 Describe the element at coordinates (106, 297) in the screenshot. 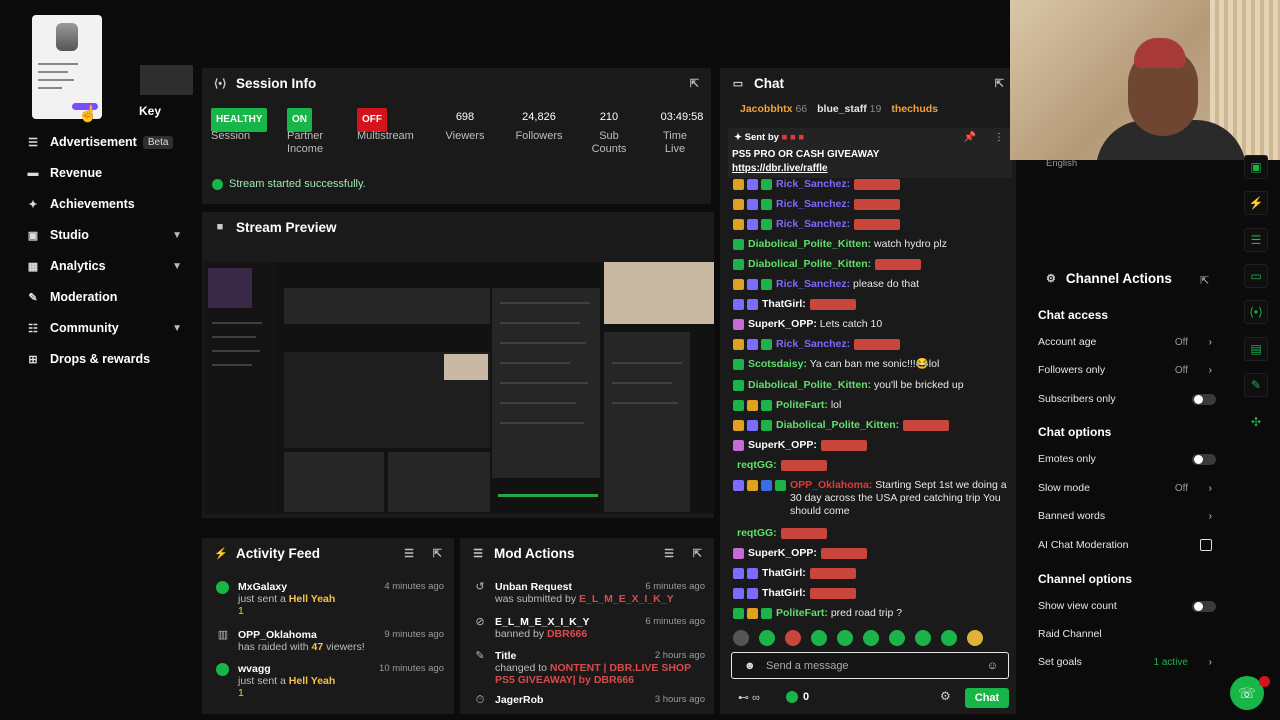

I see `sidebar-item-moderation: ✎ Moderation` at that location.